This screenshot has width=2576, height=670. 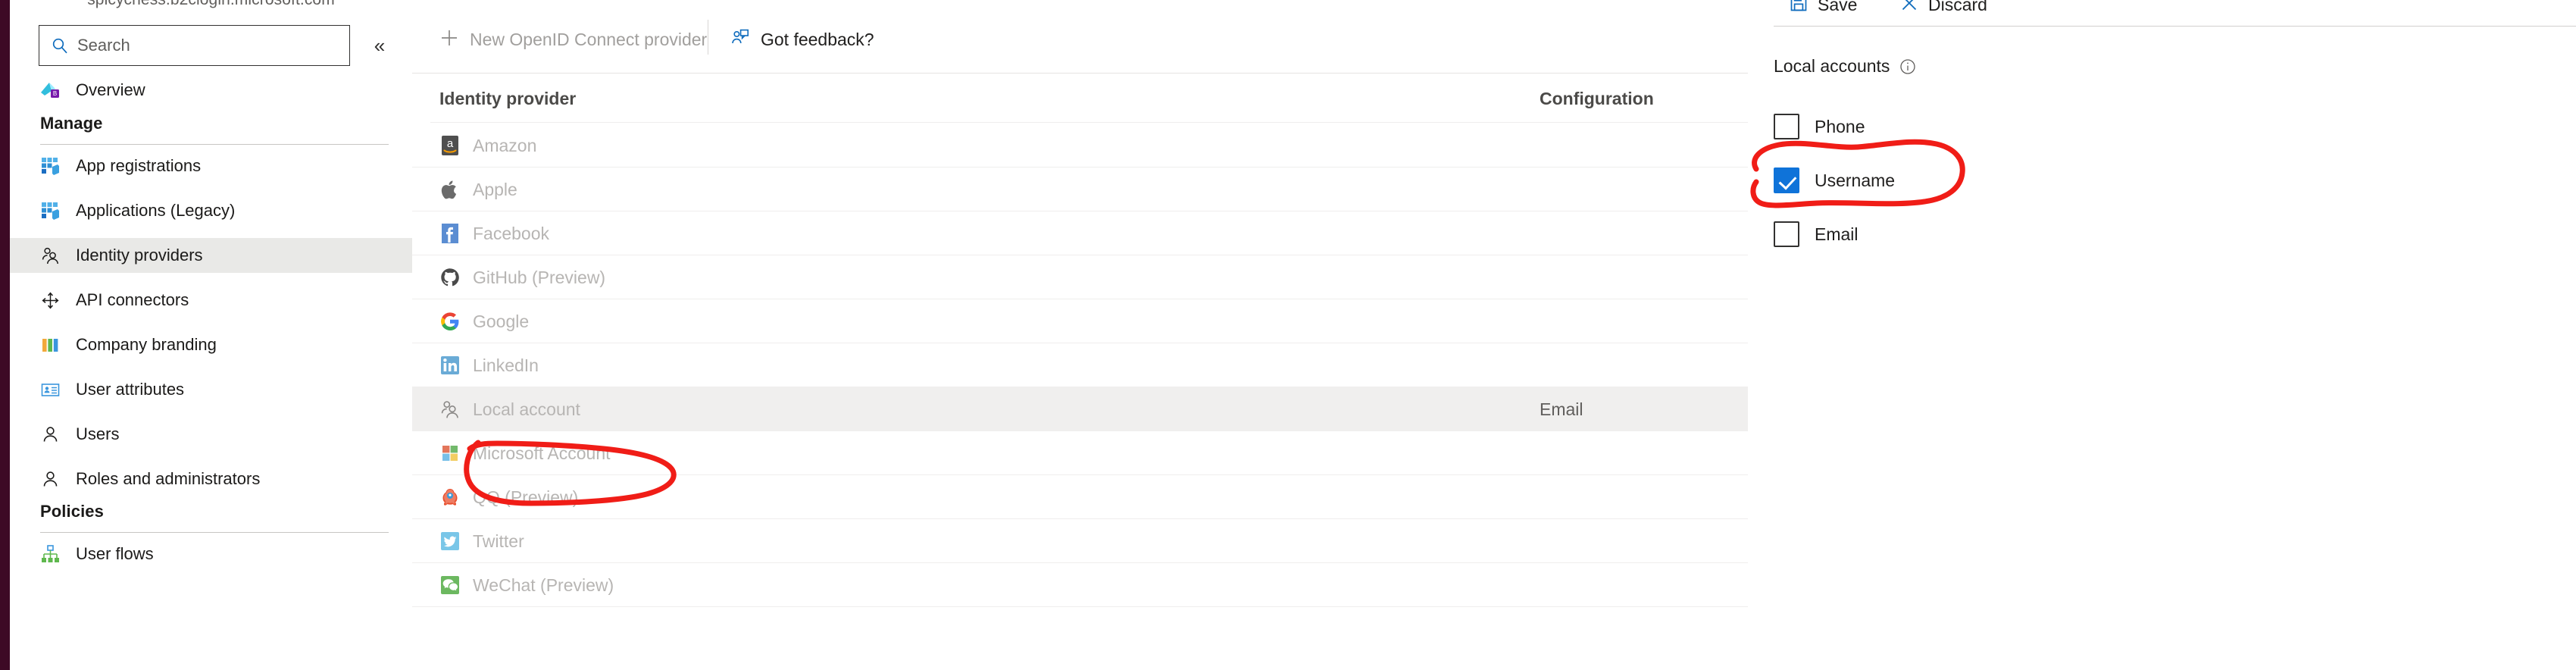 What do you see at coordinates (169, 478) in the screenshot?
I see `sidebar-item-label: Roles and administrators` at bounding box center [169, 478].